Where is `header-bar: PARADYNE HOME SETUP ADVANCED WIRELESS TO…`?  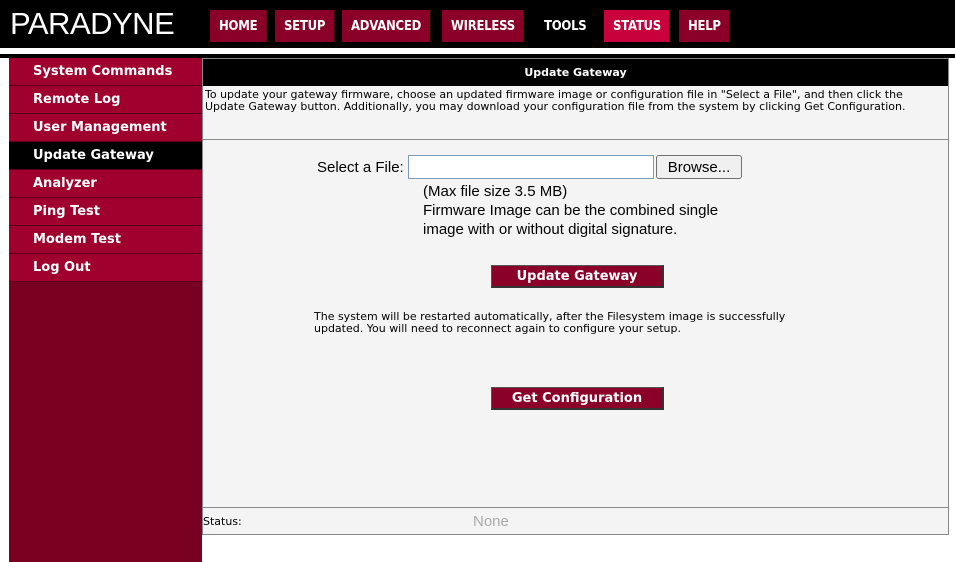
header-bar: PARADYNE HOME SETUP ADVANCED WIRELESS TO… is located at coordinates (477, 24).